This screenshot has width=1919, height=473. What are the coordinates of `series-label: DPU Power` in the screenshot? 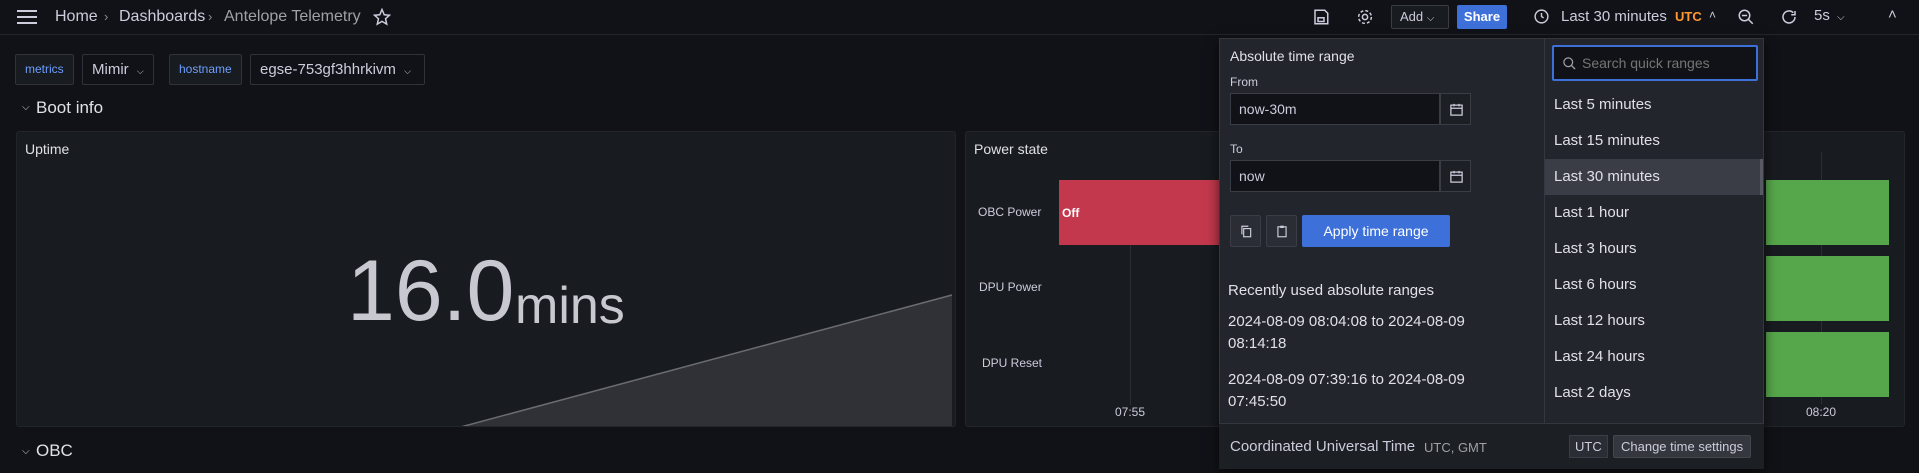 It's located at (1010, 287).